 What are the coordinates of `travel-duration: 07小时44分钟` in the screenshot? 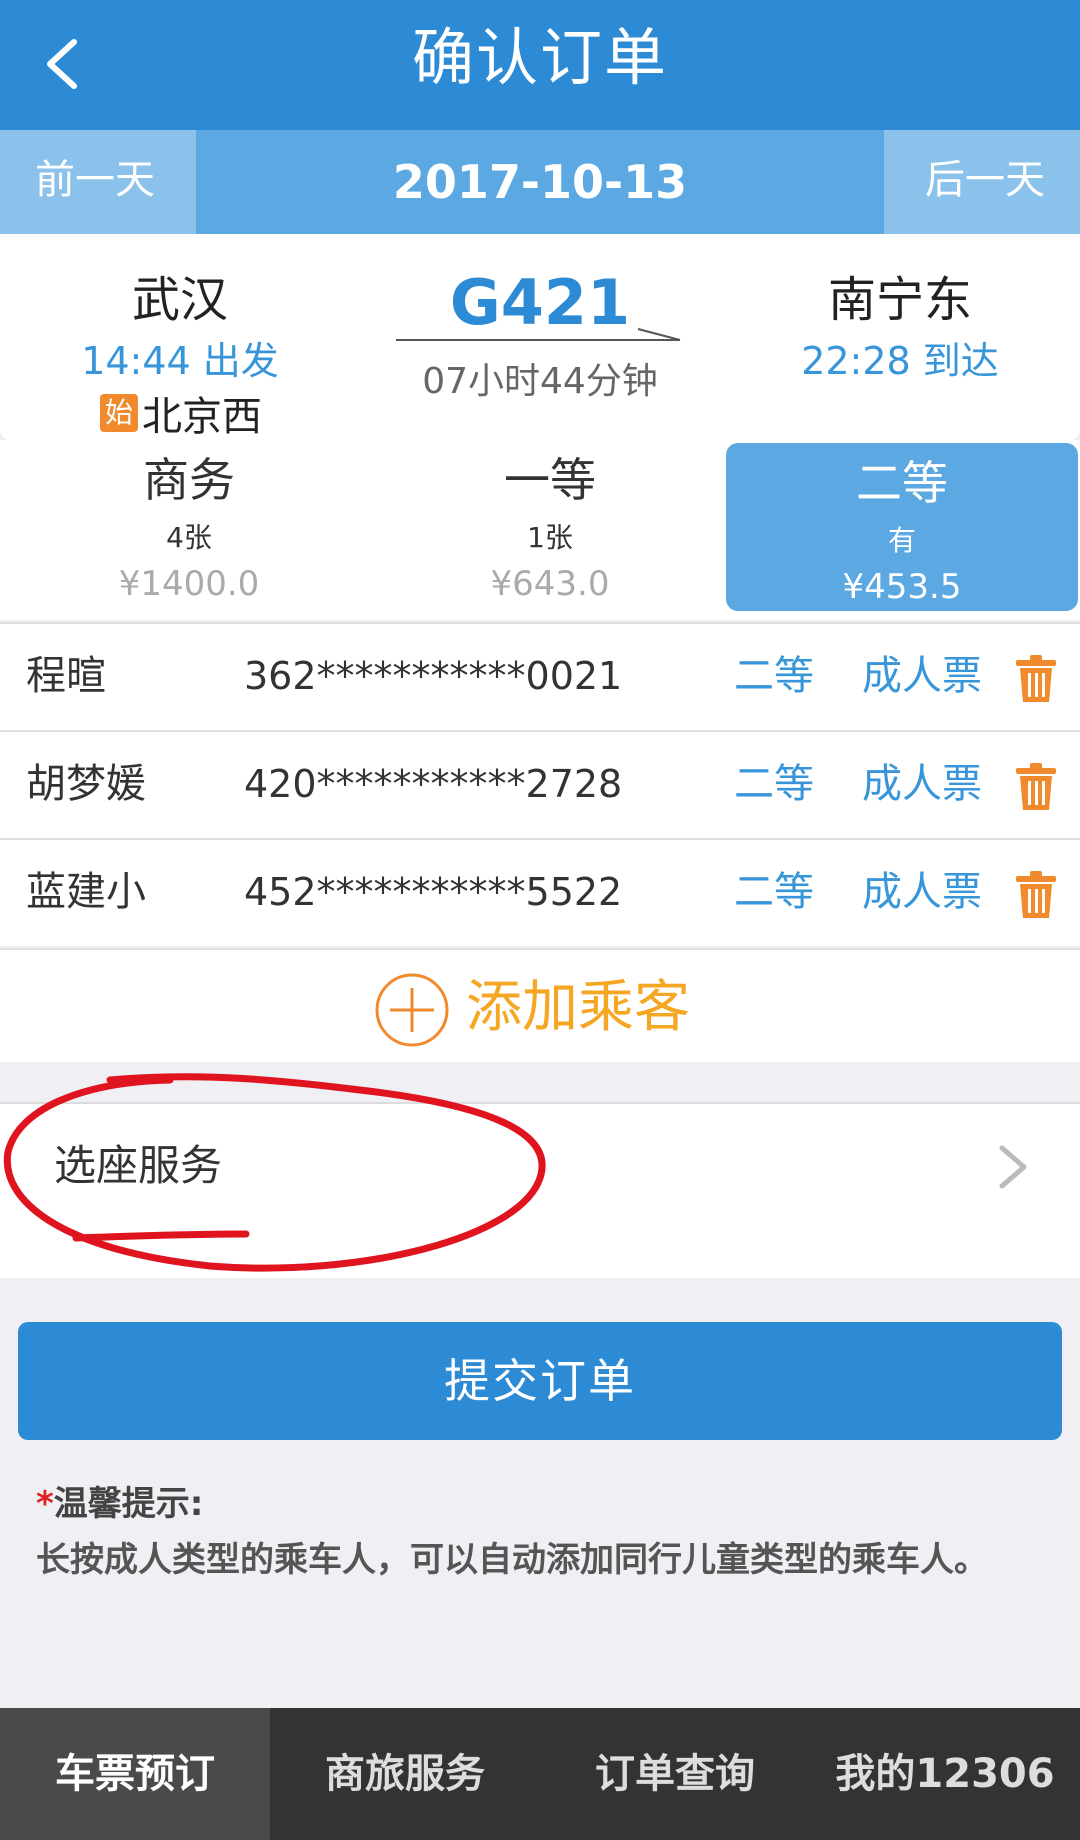 It's located at (540, 381).